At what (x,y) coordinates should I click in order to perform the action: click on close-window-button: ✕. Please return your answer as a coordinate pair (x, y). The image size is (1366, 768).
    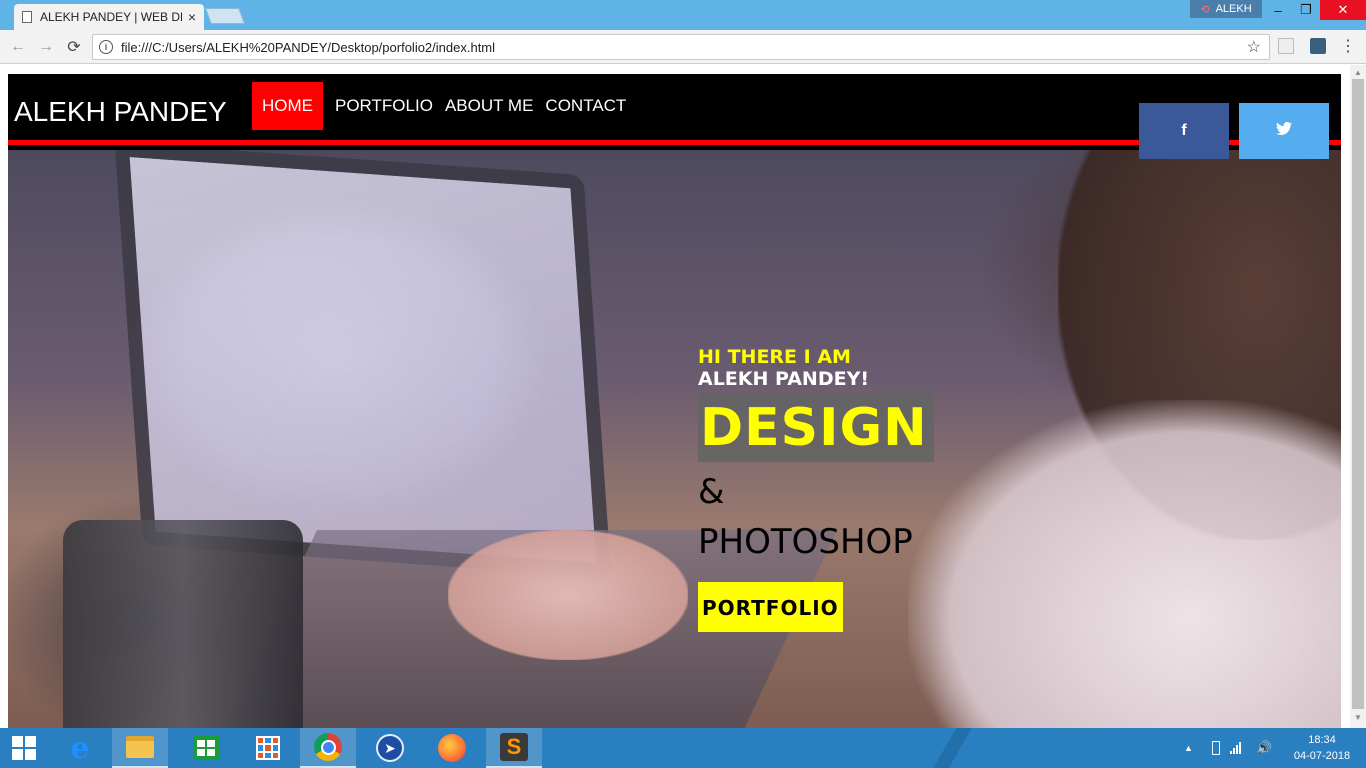
    Looking at the image, I should click on (1343, 10).